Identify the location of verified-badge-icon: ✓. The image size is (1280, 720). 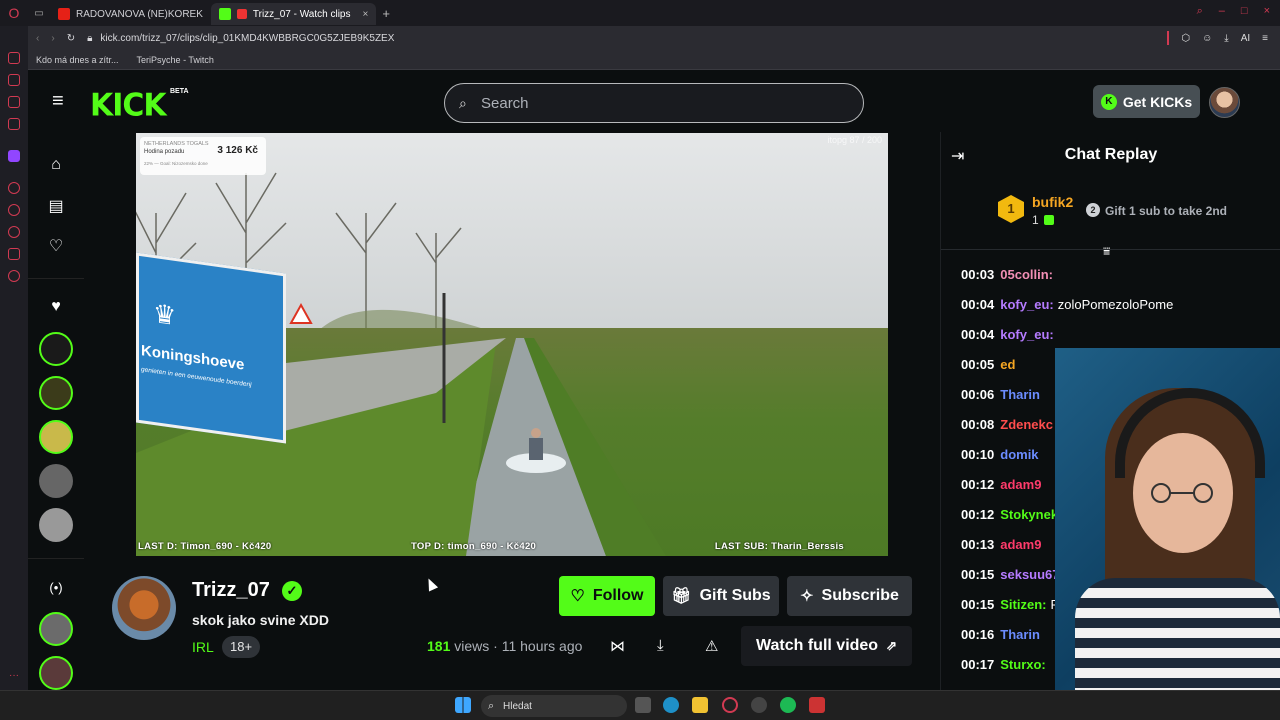
(292, 591).